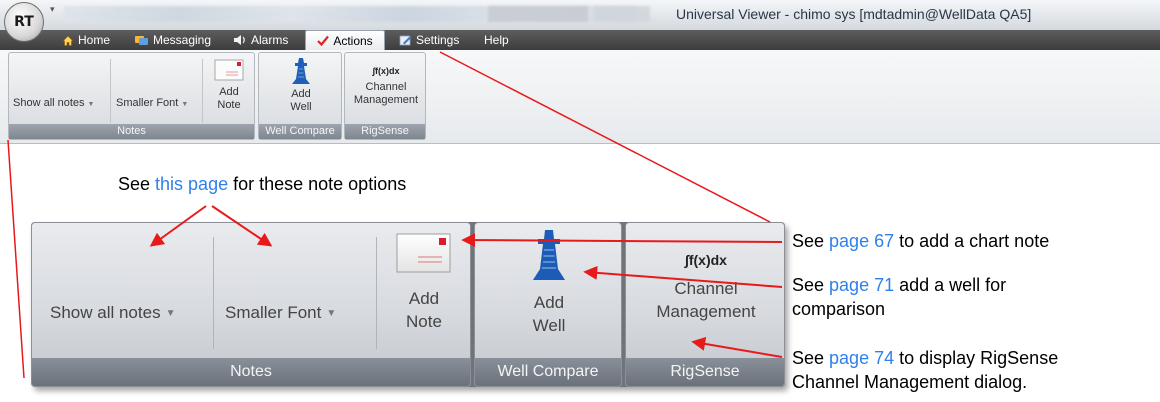  What do you see at coordinates (323, 40) in the screenshot?
I see `checkmark-icon` at bounding box center [323, 40].